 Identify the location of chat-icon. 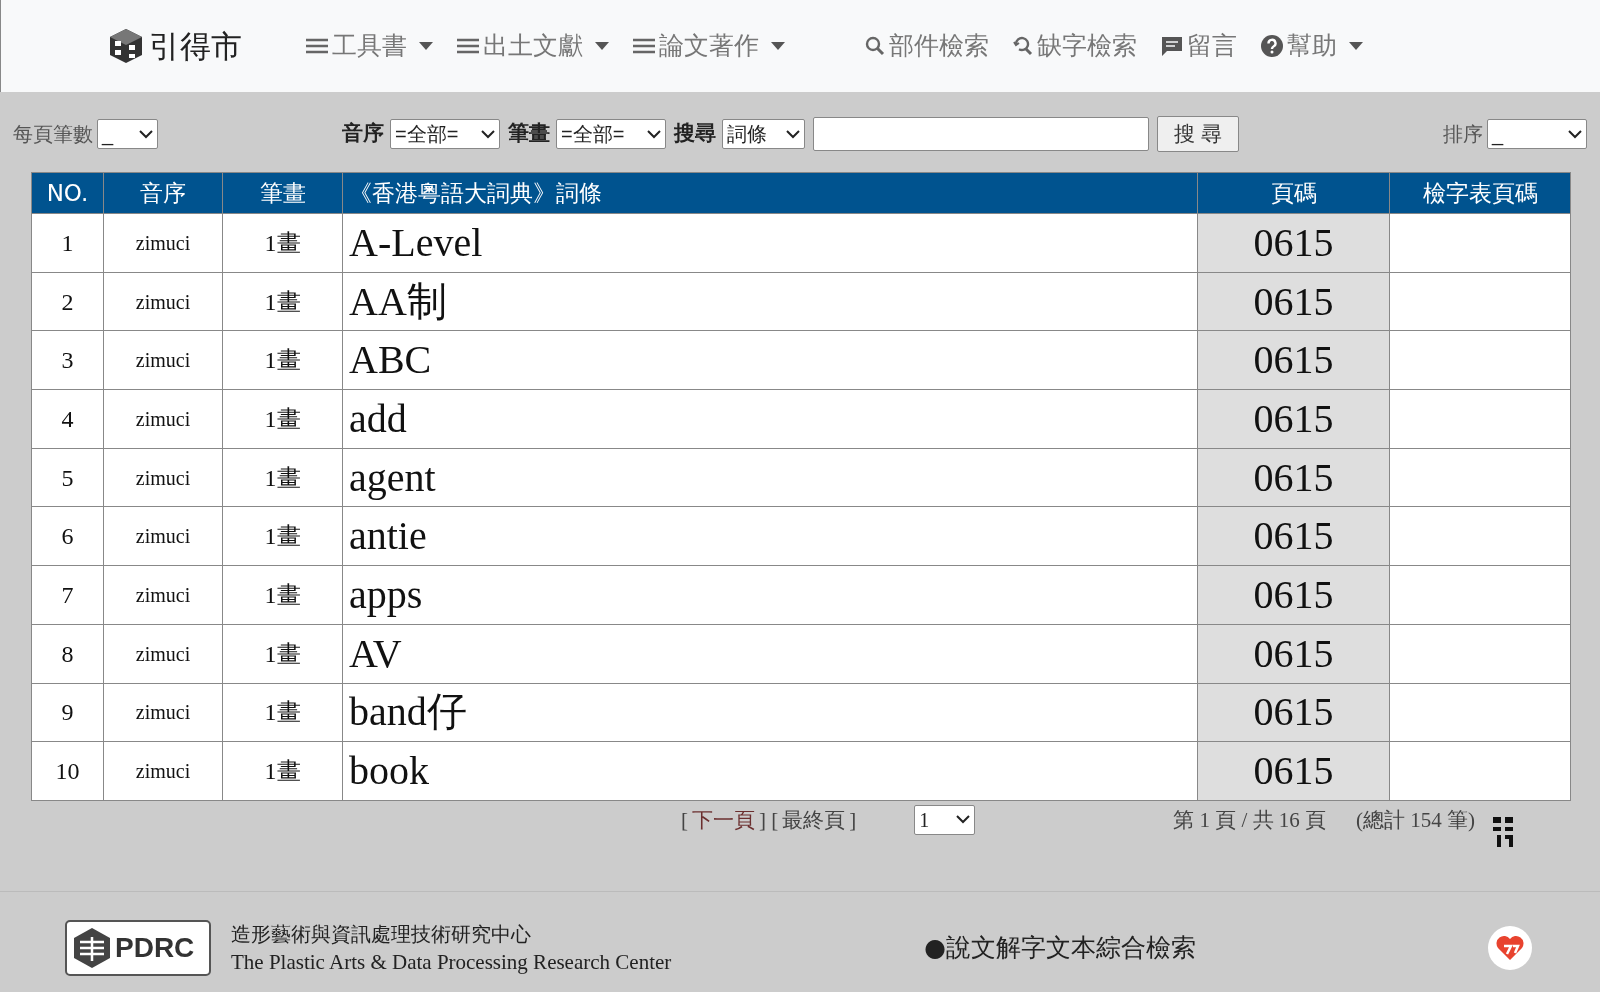
(1172, 46).